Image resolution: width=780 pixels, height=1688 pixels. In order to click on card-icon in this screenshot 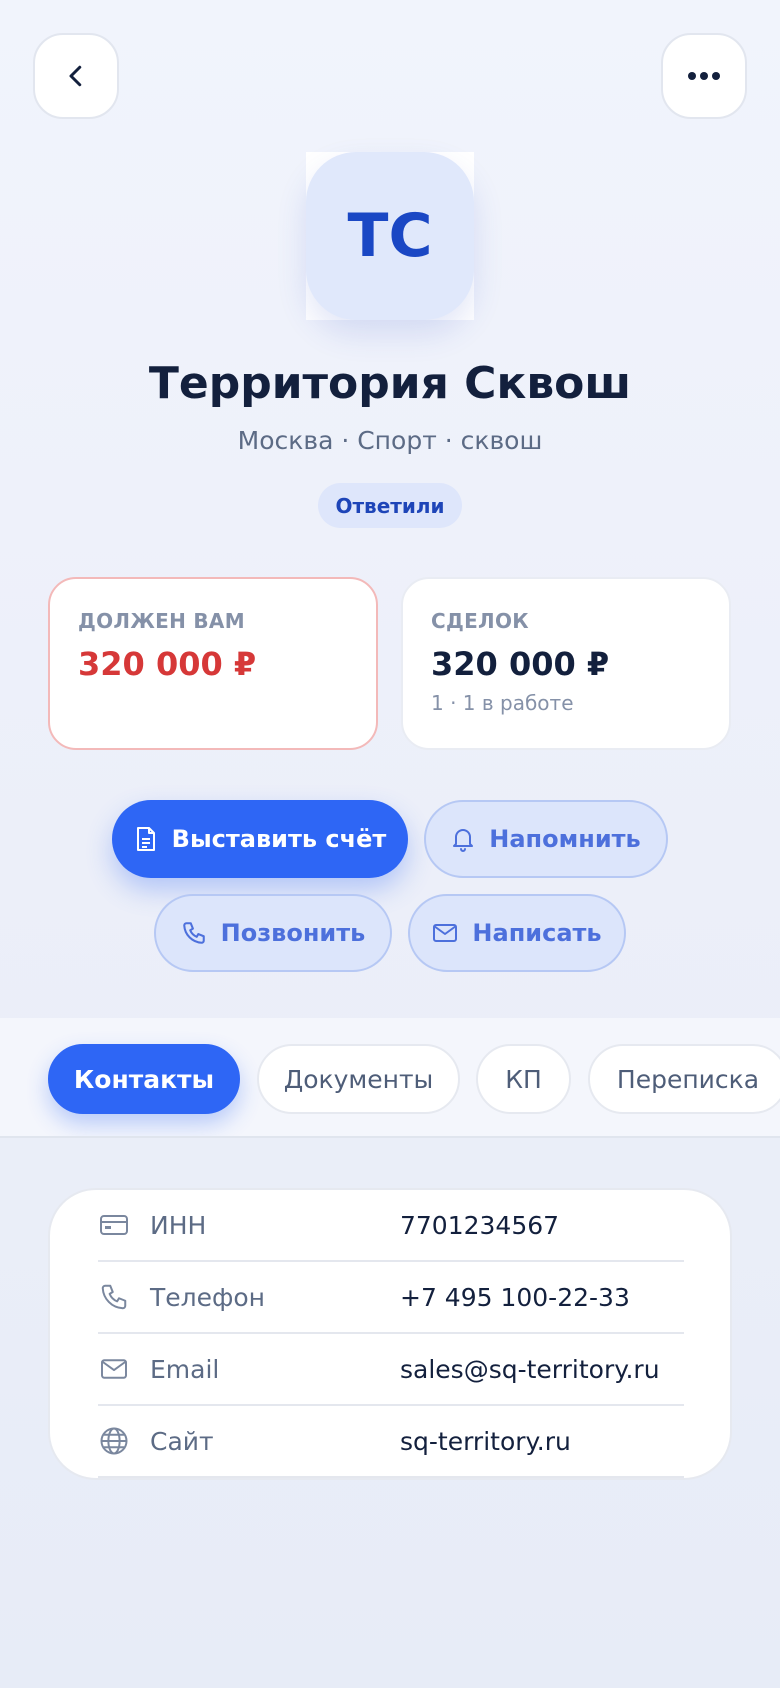, I will do `click(114, 1225)`.